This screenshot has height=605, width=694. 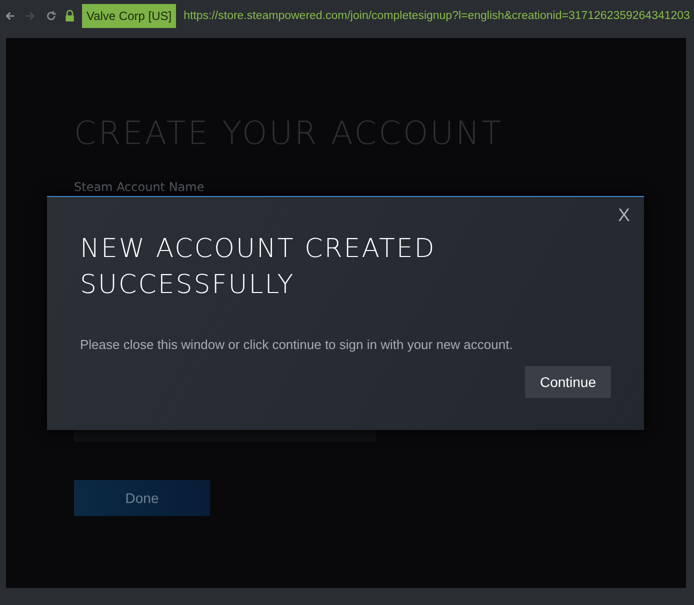 What do you see at coordinates (297, 344) in the screenshot?
I see `modal-message: Please close this window or click continue to sign in with your new account.` at bounding box center [297, 344].